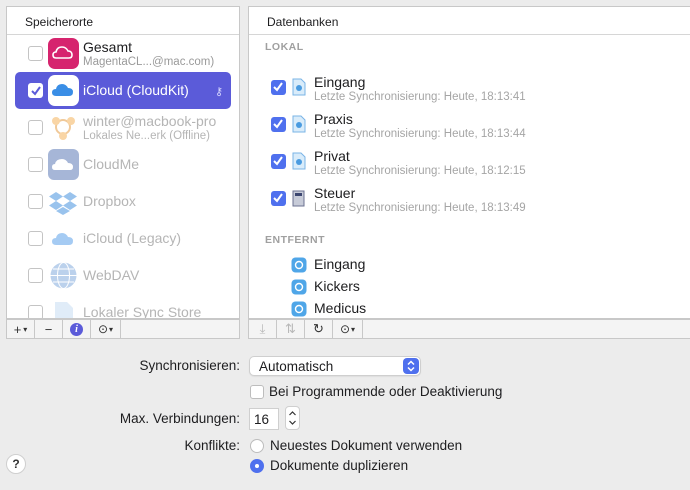 The width and height of the screenshot is (690, 490). Describe the element at coordinates (63, 275) in the screenshot. I see `webdav-globe-icon` at that location.